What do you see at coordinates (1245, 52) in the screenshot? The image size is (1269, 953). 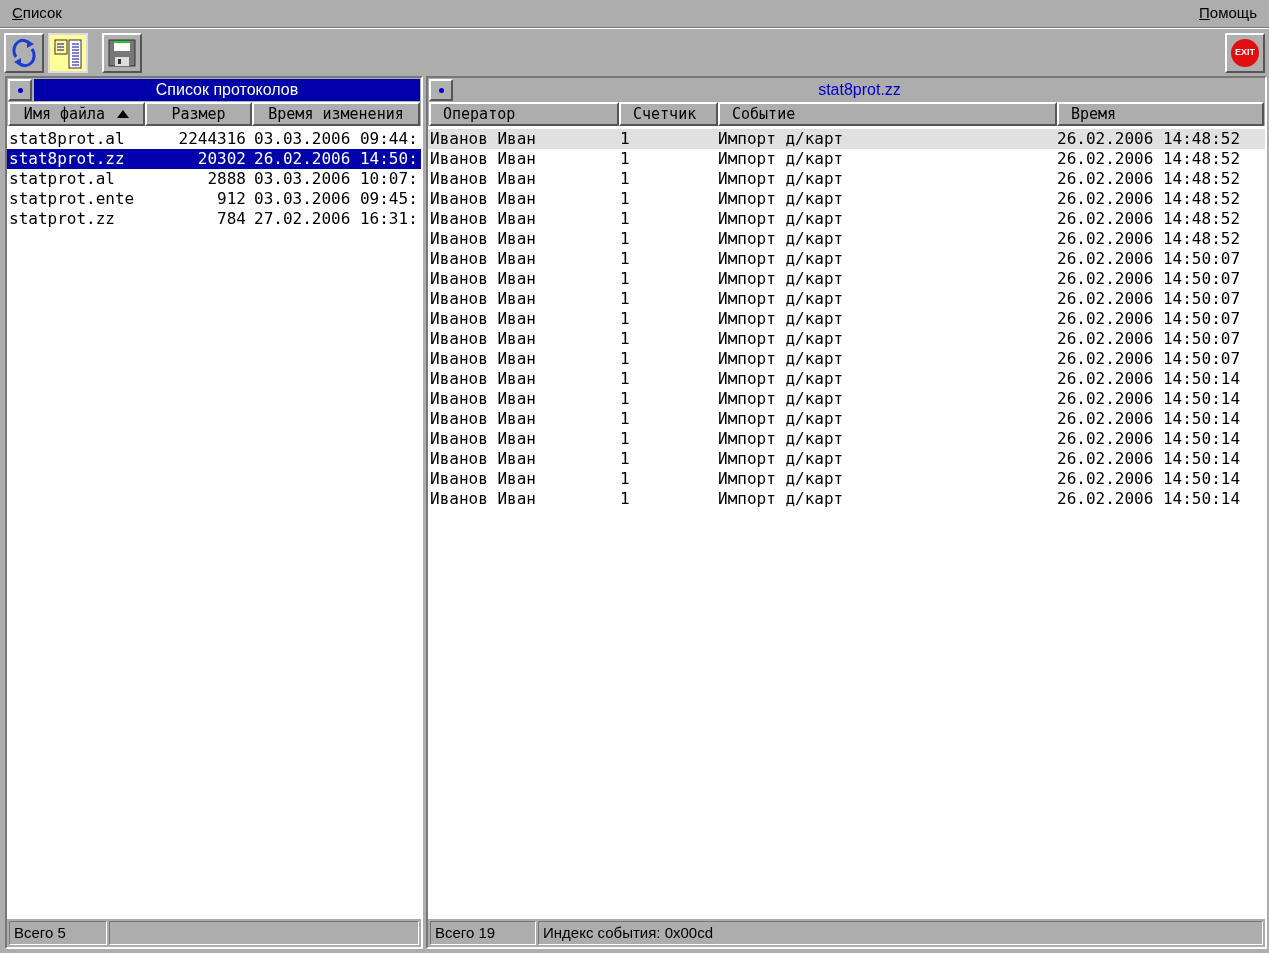 I see `exit-button: EXIT` at bounding box center [1245, 52].